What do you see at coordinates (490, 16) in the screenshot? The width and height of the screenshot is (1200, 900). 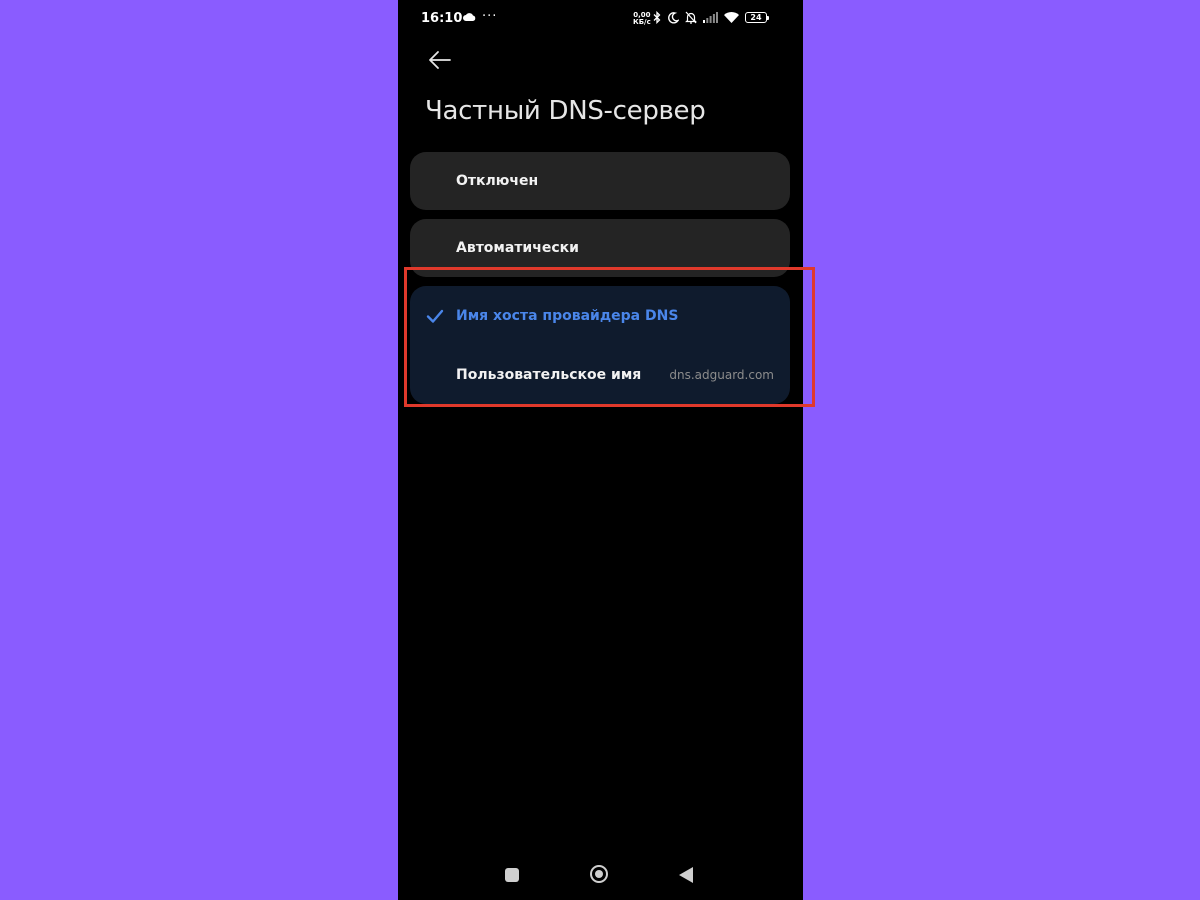 I see `more-notifications-icon: ···` at bounding box center [490, 16].